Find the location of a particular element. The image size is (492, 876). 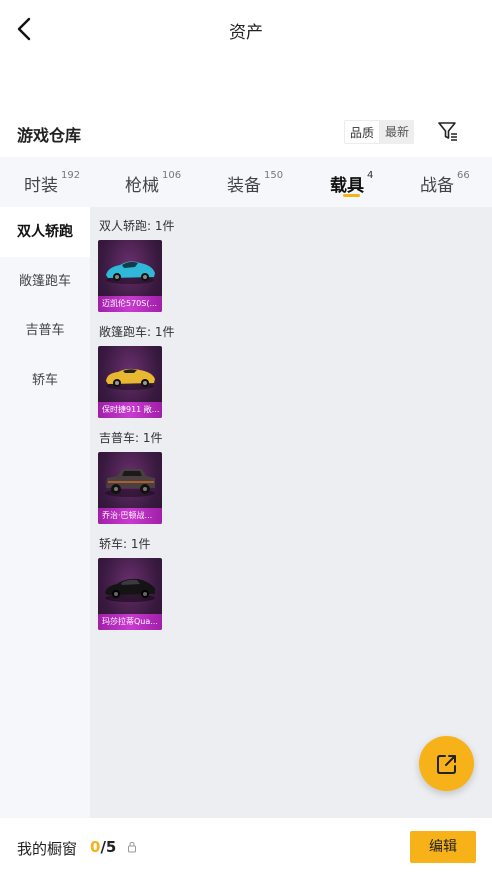

tab-equipment: 装备 150 is located at coordinates (255, 182).